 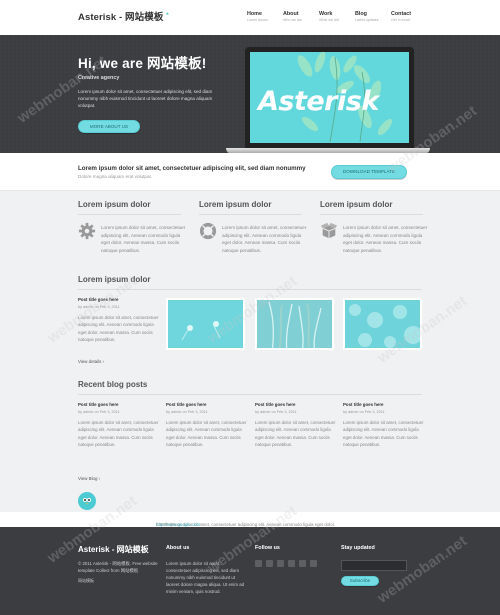 I want to click on portfolio-item-title: Post title goes here, so click(x=98, y=300).